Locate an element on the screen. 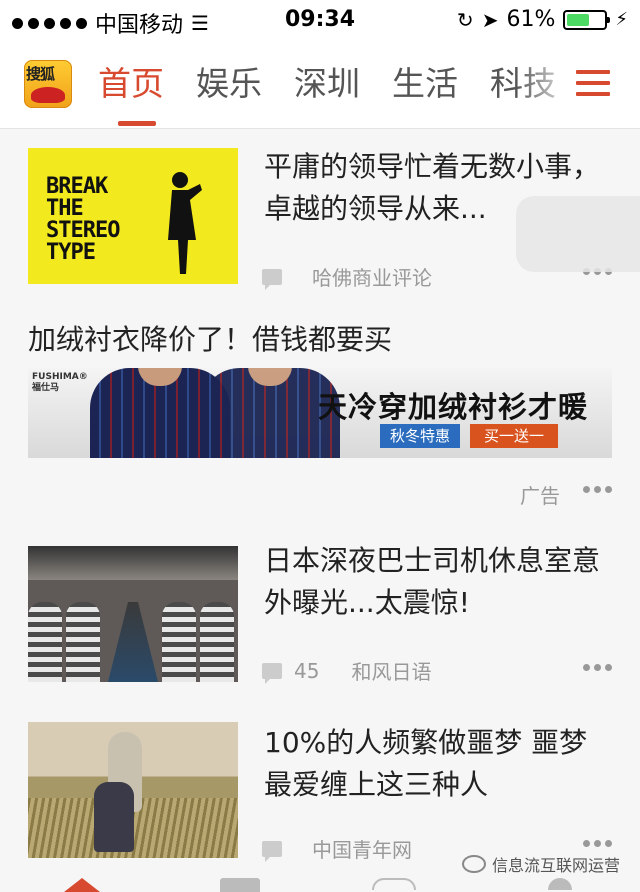 The height and width of the screenshot is (892, 640). article-source: 和风日语 is located at coordinates (391, 672).